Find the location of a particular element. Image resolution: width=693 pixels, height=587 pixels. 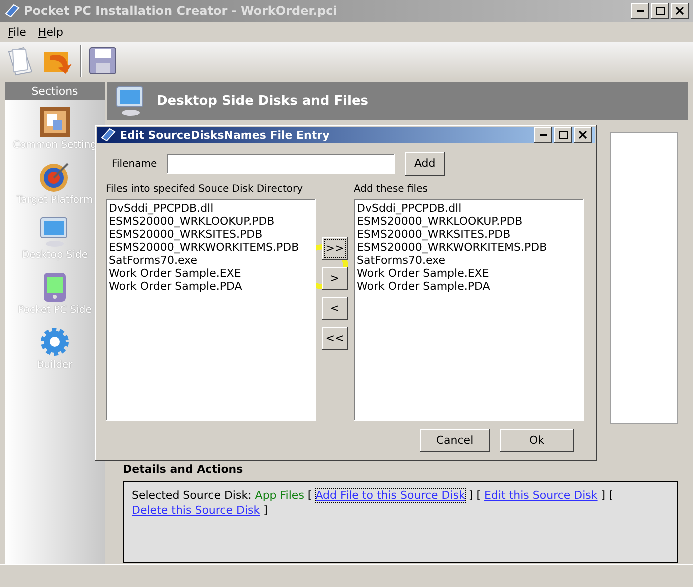

add-button: Add is located at coordinates (425, 164).